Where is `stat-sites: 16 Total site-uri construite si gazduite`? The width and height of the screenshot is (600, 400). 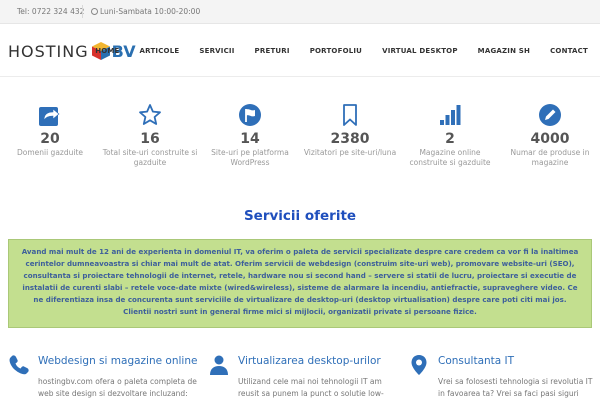
stat-sites: 16 Total site-uri construite si gazduite is located at coordinates (150, 135).